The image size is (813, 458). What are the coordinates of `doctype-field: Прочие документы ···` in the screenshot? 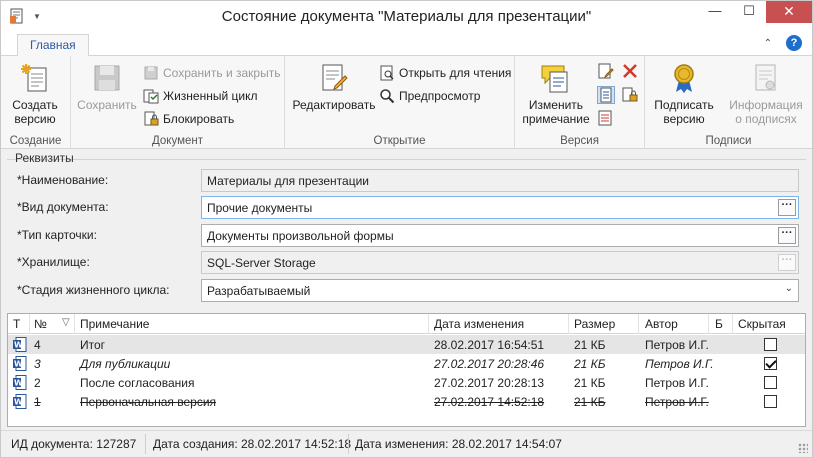 It's located at (500, 207).